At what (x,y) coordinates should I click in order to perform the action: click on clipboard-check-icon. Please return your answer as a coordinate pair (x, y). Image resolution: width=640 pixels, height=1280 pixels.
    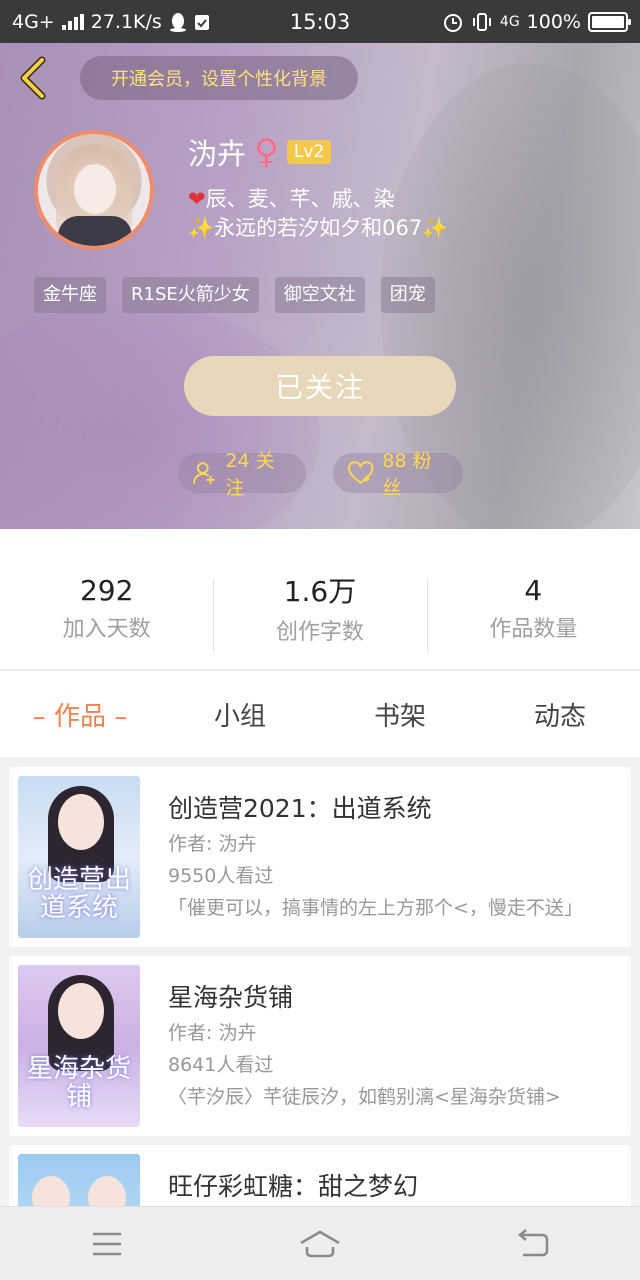
    Looking at the image, I should click on (201, 22).